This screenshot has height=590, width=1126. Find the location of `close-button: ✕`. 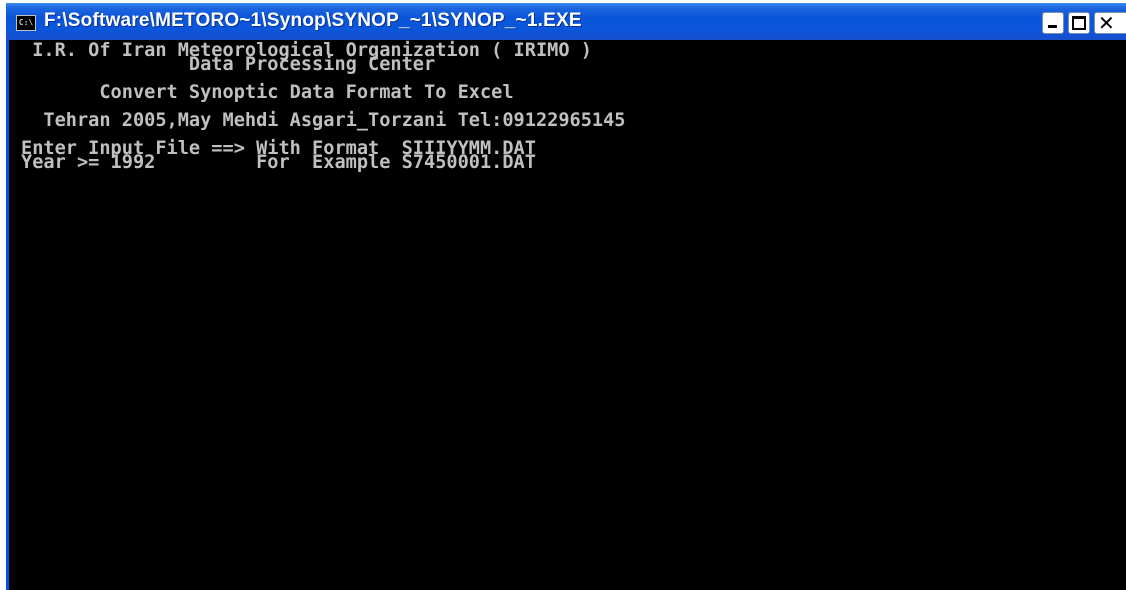

close-button: ✕ is located at coordinates (1110, 23).